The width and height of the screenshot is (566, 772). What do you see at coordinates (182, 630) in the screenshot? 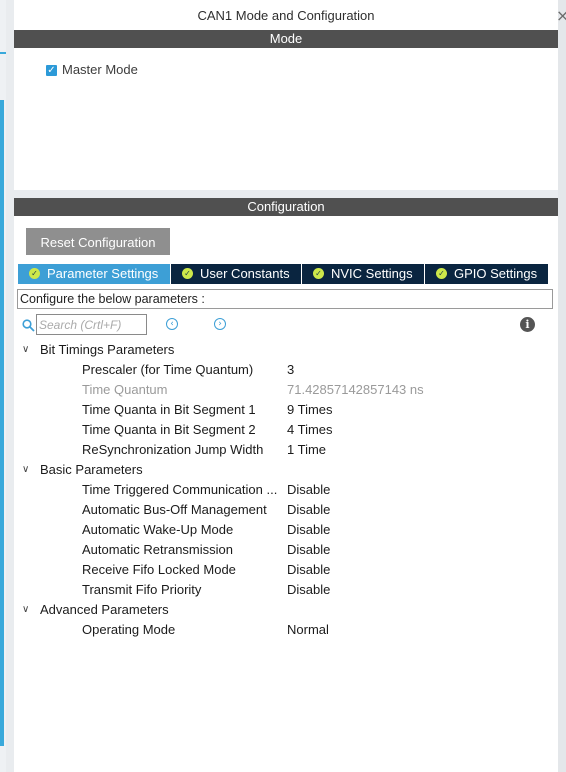
I see `param-operating-mode: Operating Mode` at bounding box center [182, 630].